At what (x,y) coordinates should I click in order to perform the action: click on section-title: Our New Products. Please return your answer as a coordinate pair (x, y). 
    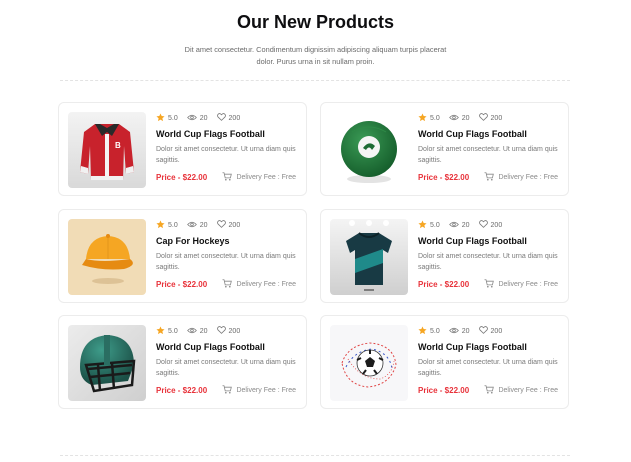
    Looking at the image, I should click on (315, 22).